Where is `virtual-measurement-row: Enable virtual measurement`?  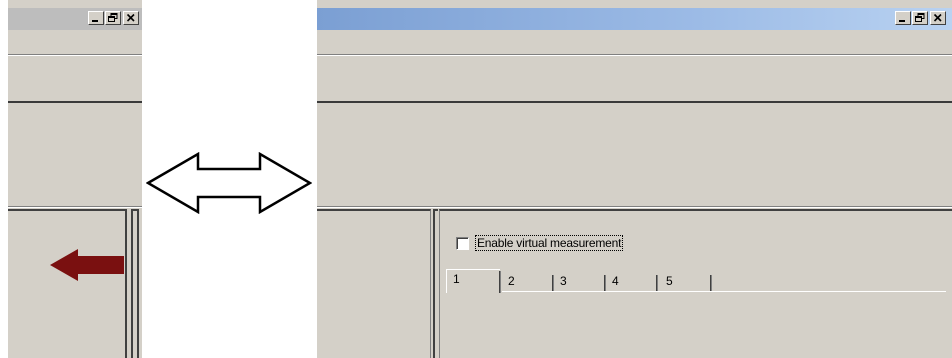
virtual-measurement-row: Enable virtual measurement is located at coordinates (540, 243).